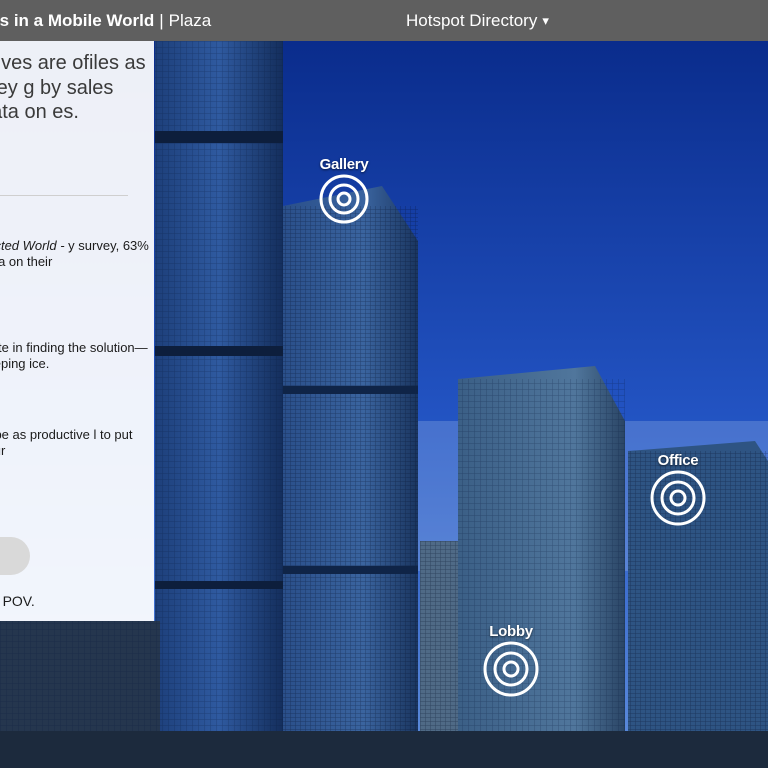 The width and height of the screenshot is (768, 768). I want to click on panel-footer-text: tch POV., so click(17, 601).